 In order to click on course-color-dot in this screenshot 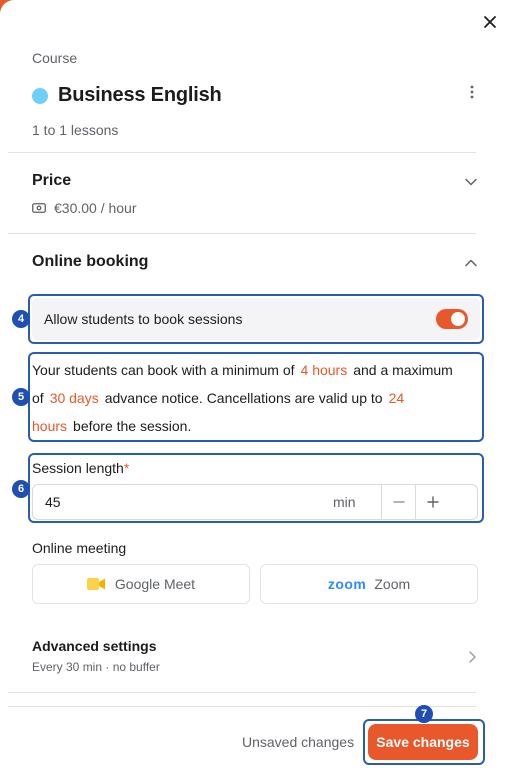, I will do `click(40, 95)`.